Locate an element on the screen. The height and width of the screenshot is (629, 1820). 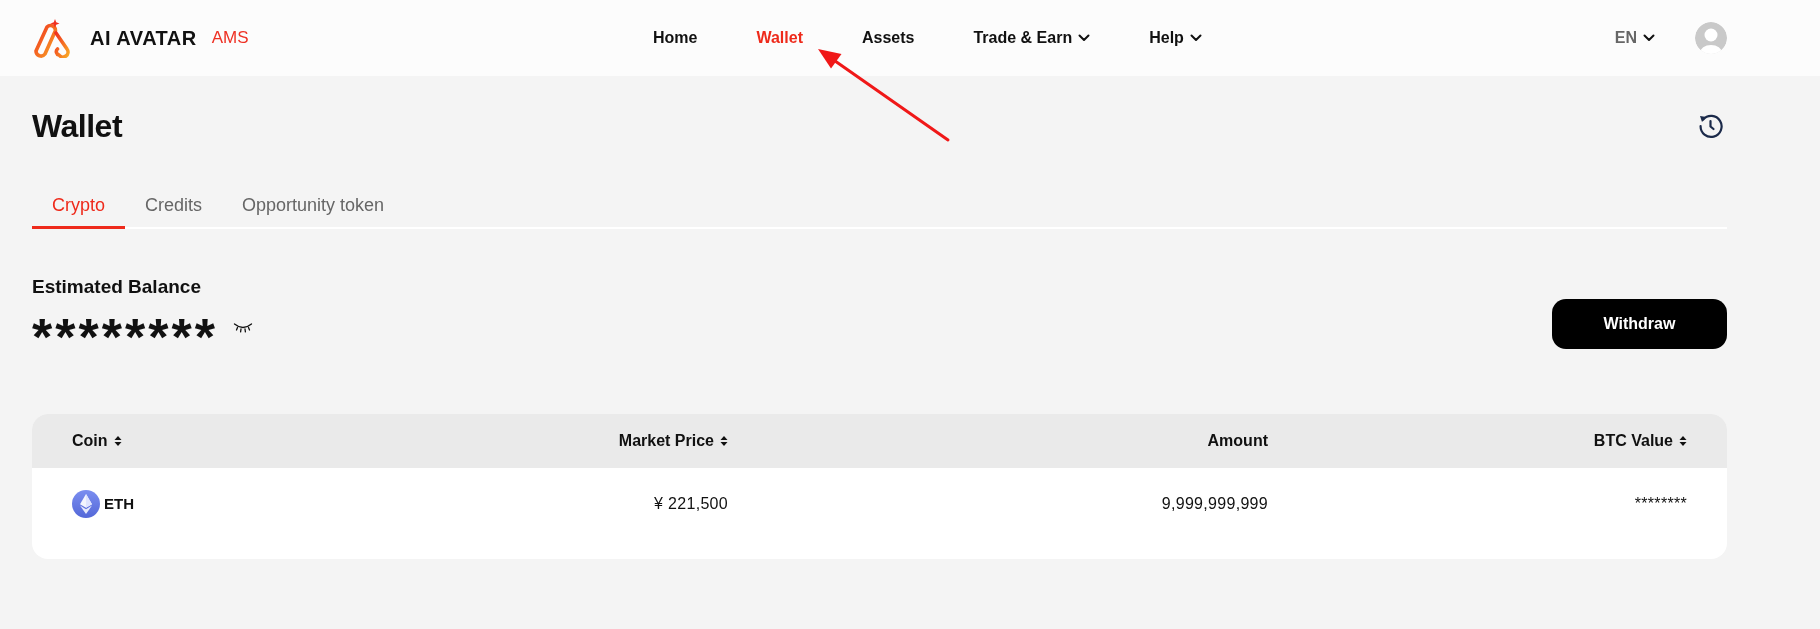
column-header: Market Price is located at coordinates (673, 441).